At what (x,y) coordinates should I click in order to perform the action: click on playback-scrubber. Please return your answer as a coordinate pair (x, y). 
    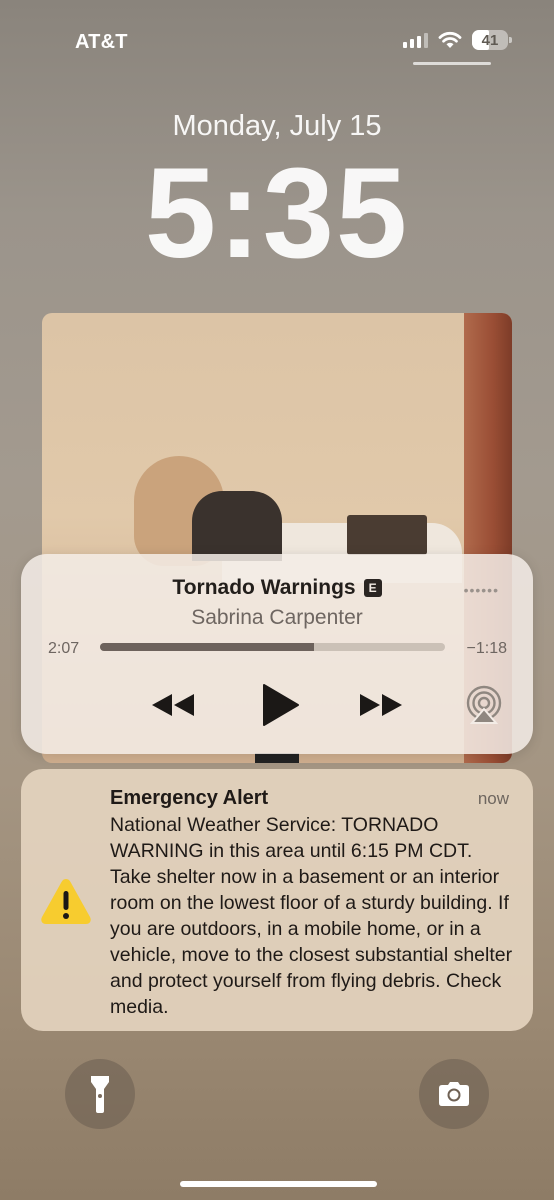
    Looking at the image, I should click on (272, 647).